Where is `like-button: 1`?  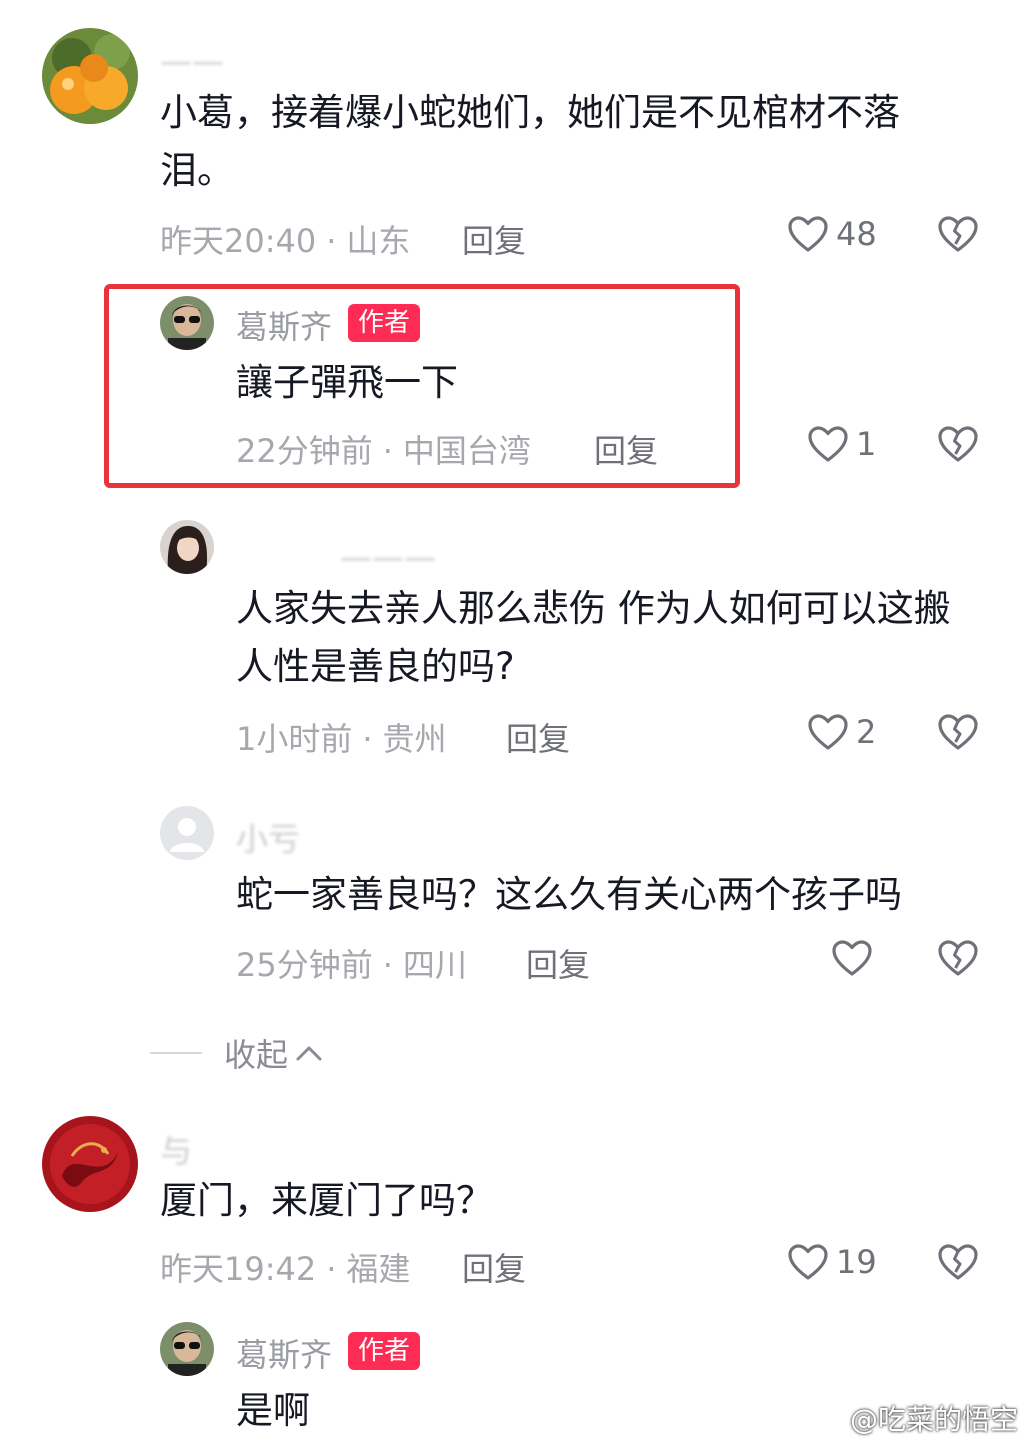 like-button: 1 is located at coordinates (841, 444).